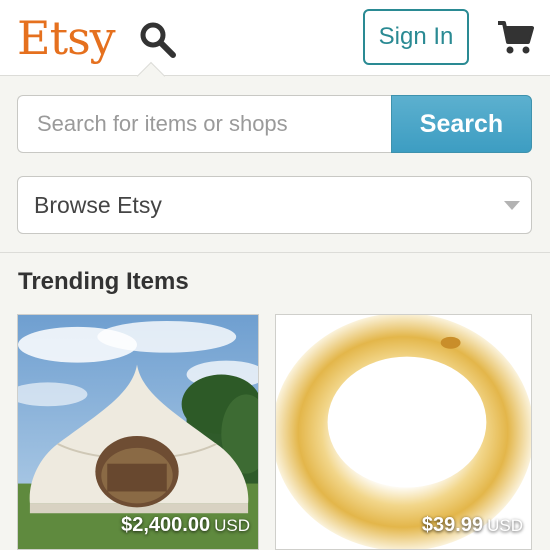 The image size is (550, 550). I want to click on item-price: $39.99 USD, so click(472, 525).